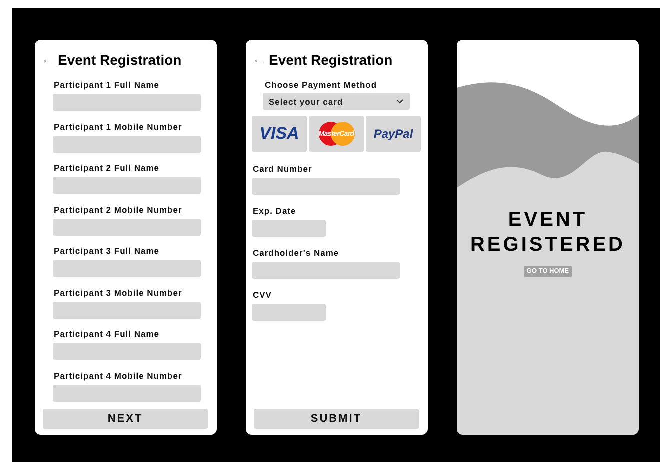 The height and width of the screenshot is (462, 666). I want to click on field-label: Choose Payment Method, so click(321, 85).